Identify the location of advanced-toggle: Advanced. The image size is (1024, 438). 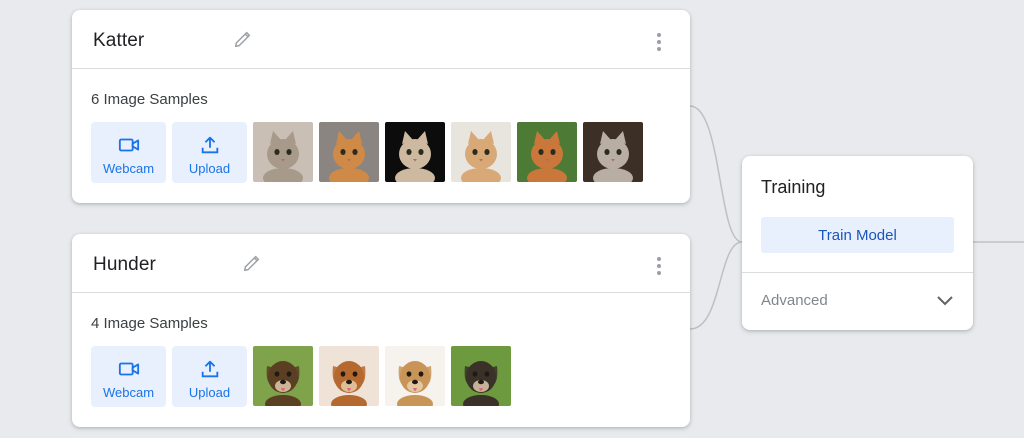
(857, 301).